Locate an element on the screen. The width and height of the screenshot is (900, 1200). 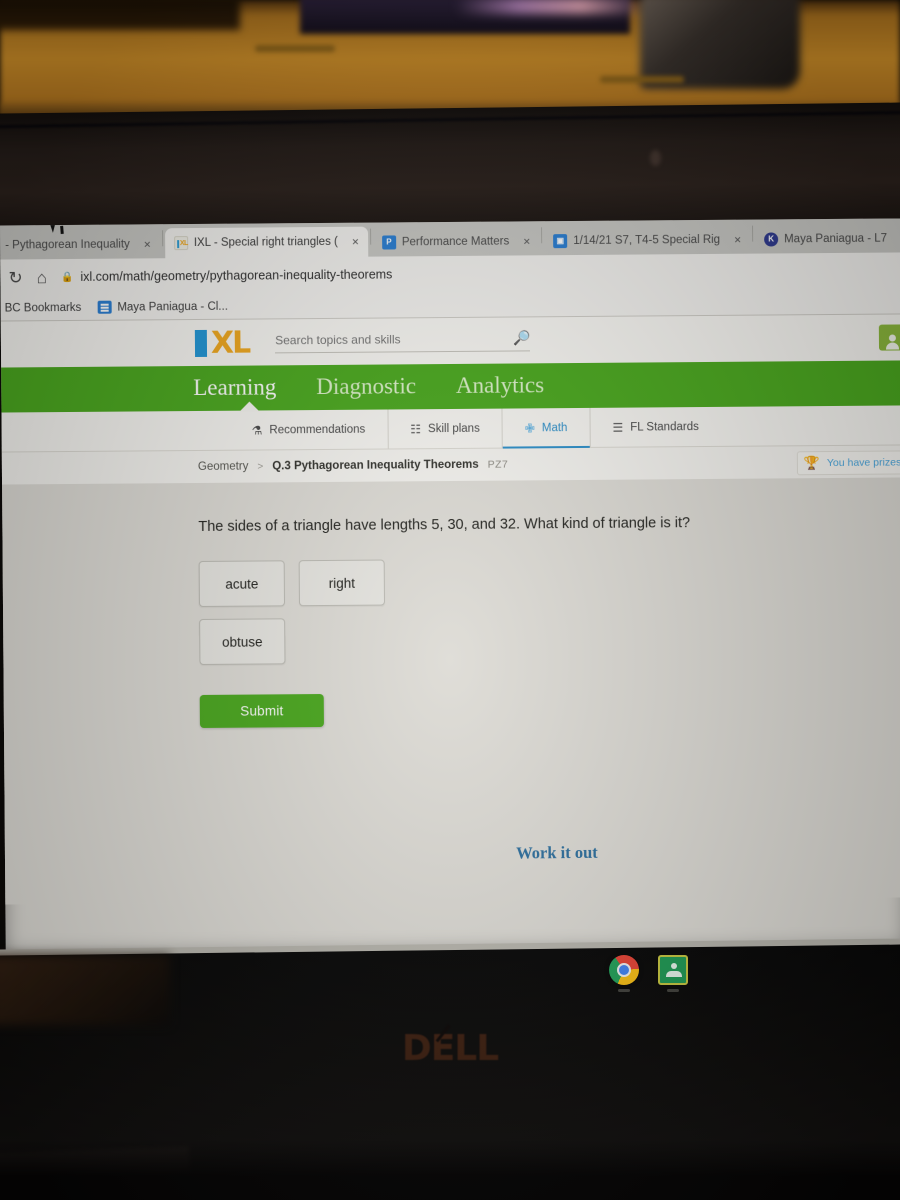
standards-icon: ☰ is located at coordinates (618, 427).